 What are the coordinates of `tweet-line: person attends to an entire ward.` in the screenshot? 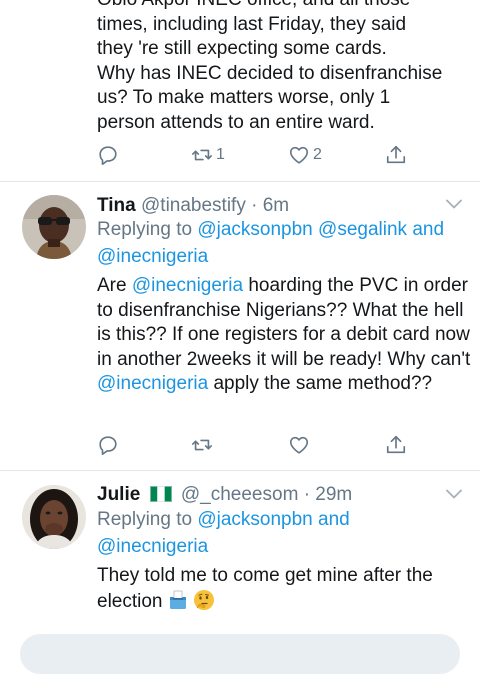 It's located at (236, 122).